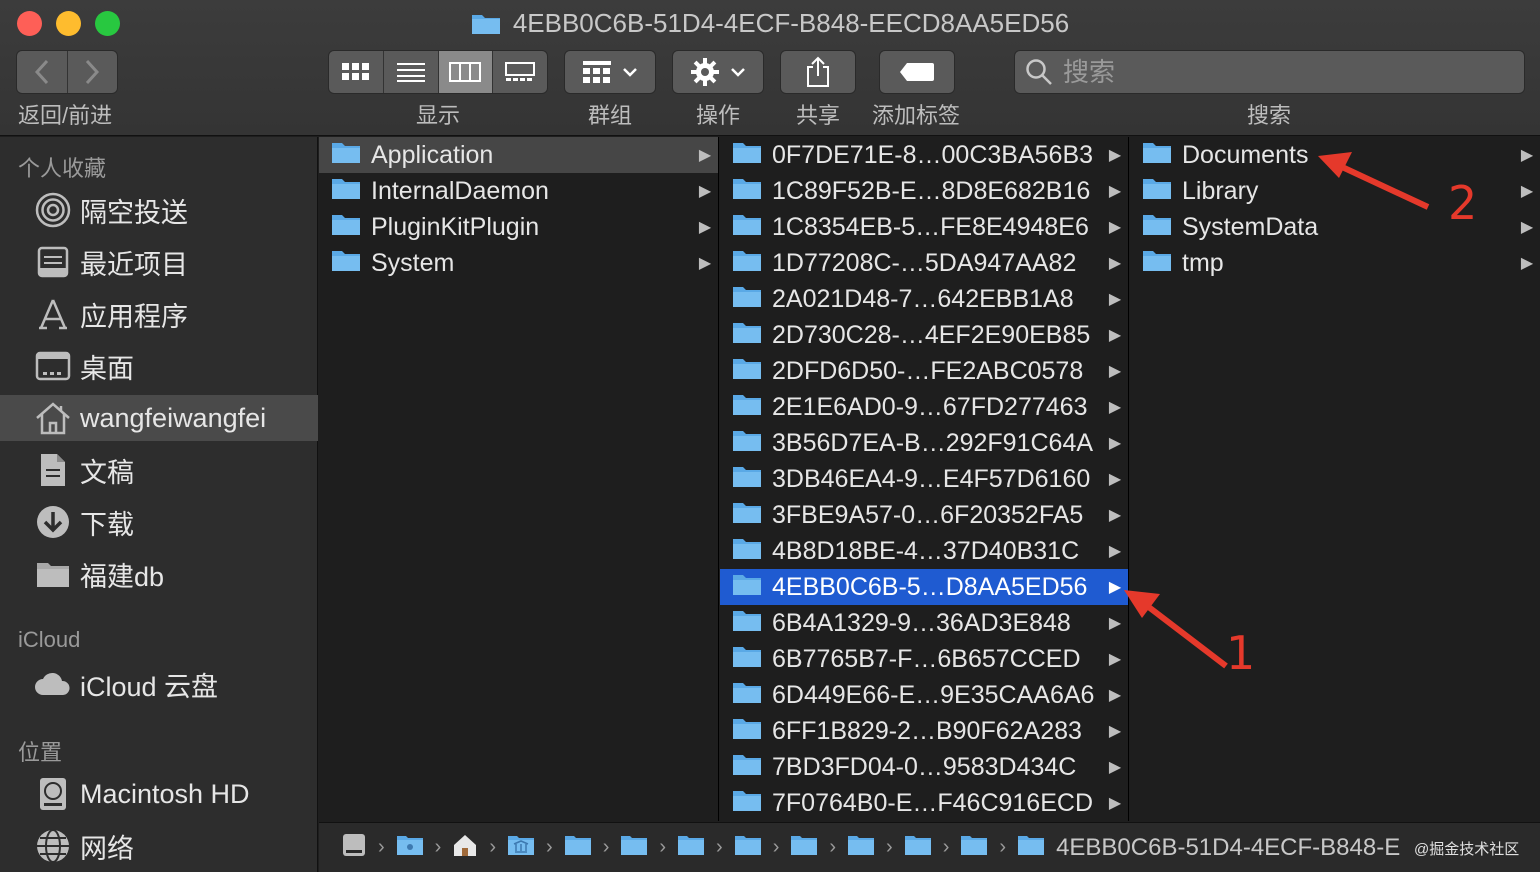 The image size is (1540, 872). What do you see at coordinates (159, 262) in the screenshot?
I see `sidebar-item-recents: 最近项目` at bounding box center [159, 262].